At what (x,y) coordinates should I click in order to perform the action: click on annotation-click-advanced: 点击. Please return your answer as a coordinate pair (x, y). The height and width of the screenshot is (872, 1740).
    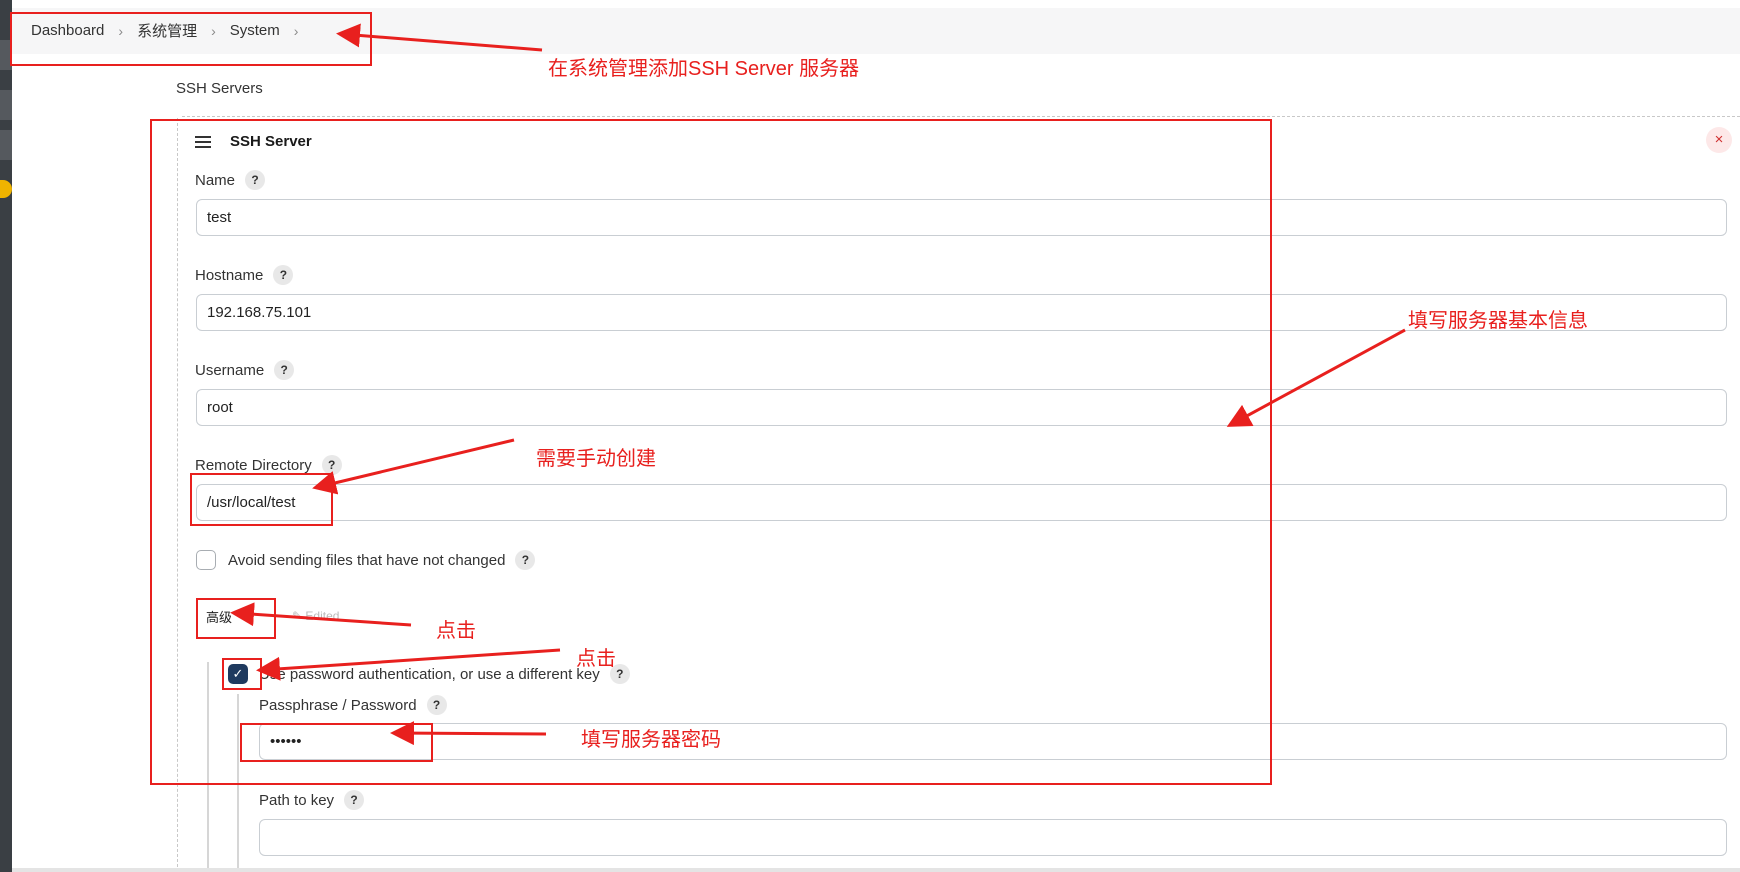
    Looking at the image, I should click on (456, 631).